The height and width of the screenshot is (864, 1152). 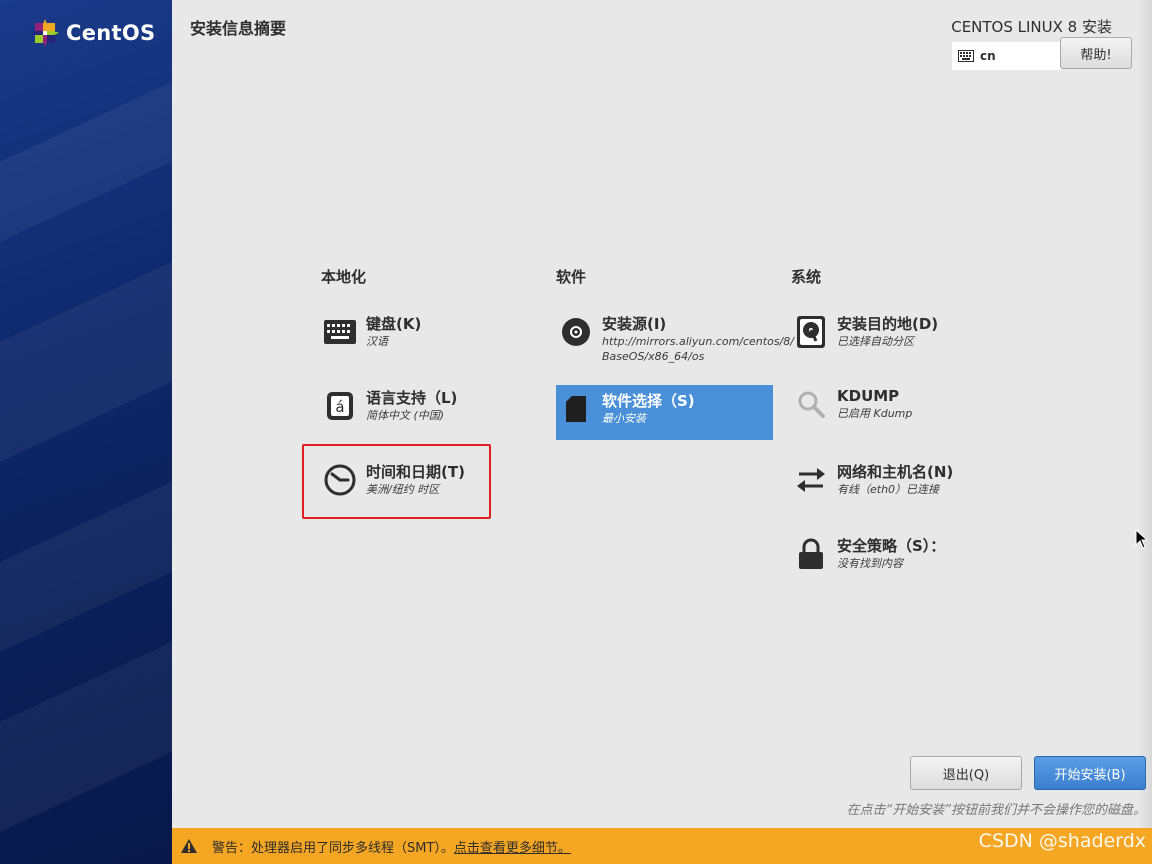 I want to click on language-icon: á, so click(x=340, y=406).